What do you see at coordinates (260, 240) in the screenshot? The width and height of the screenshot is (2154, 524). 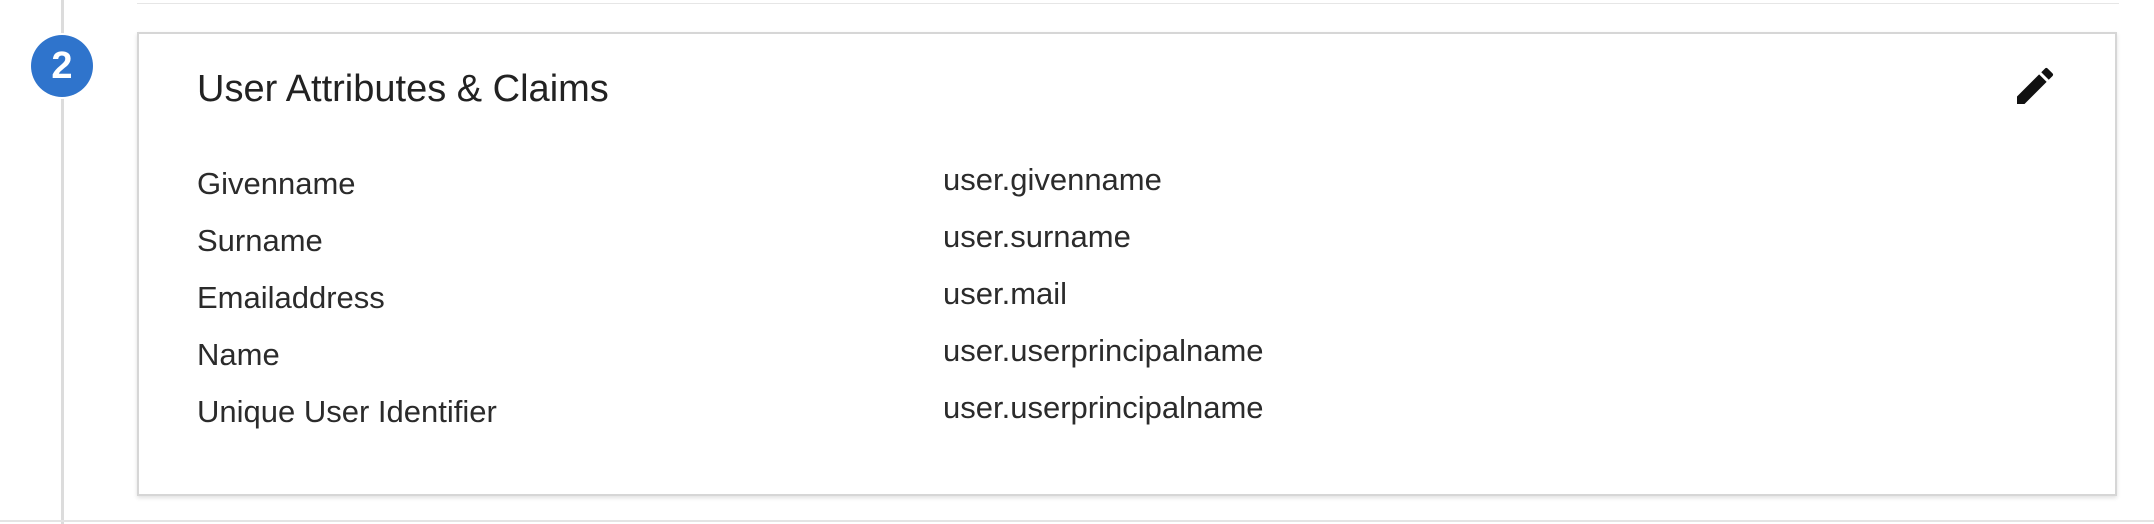 I see `claim-name: Surname` at bounding box center [260, 240].